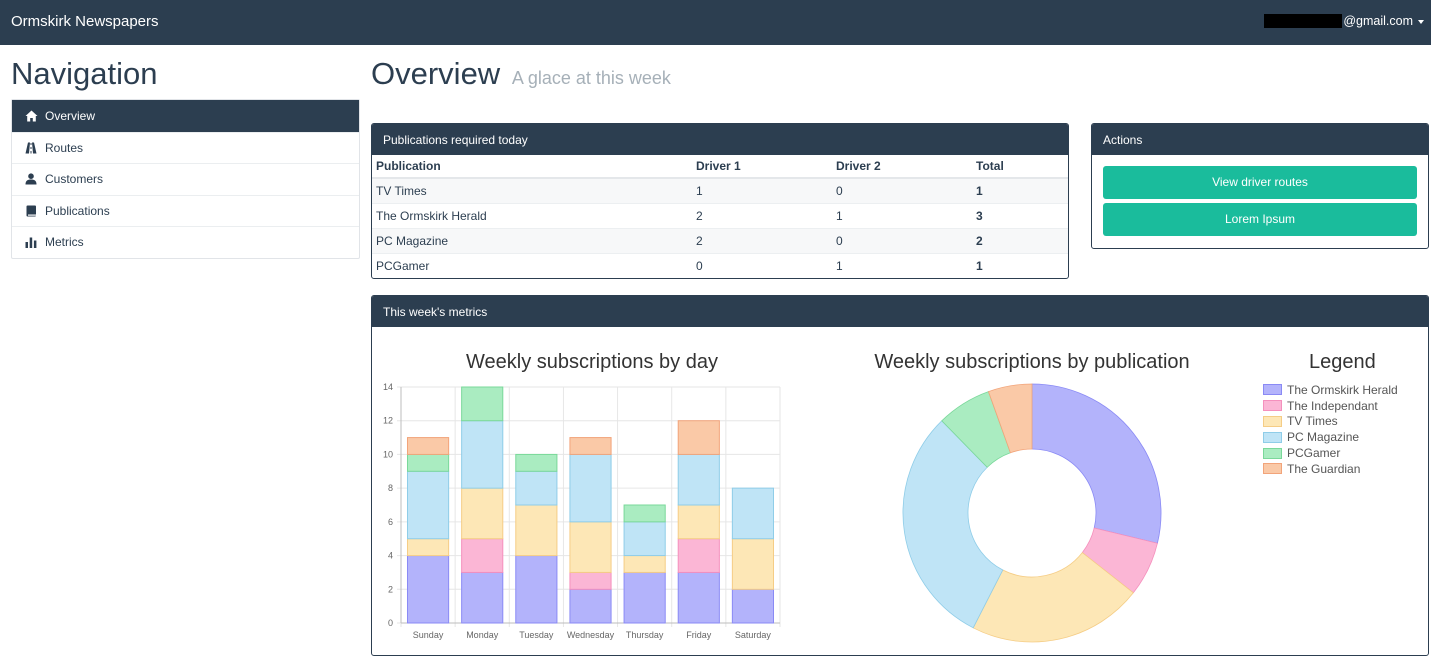 The width and height of the screenshot is (1431, 666). I want to click on column-header: Driver 2, so click(902, 167).